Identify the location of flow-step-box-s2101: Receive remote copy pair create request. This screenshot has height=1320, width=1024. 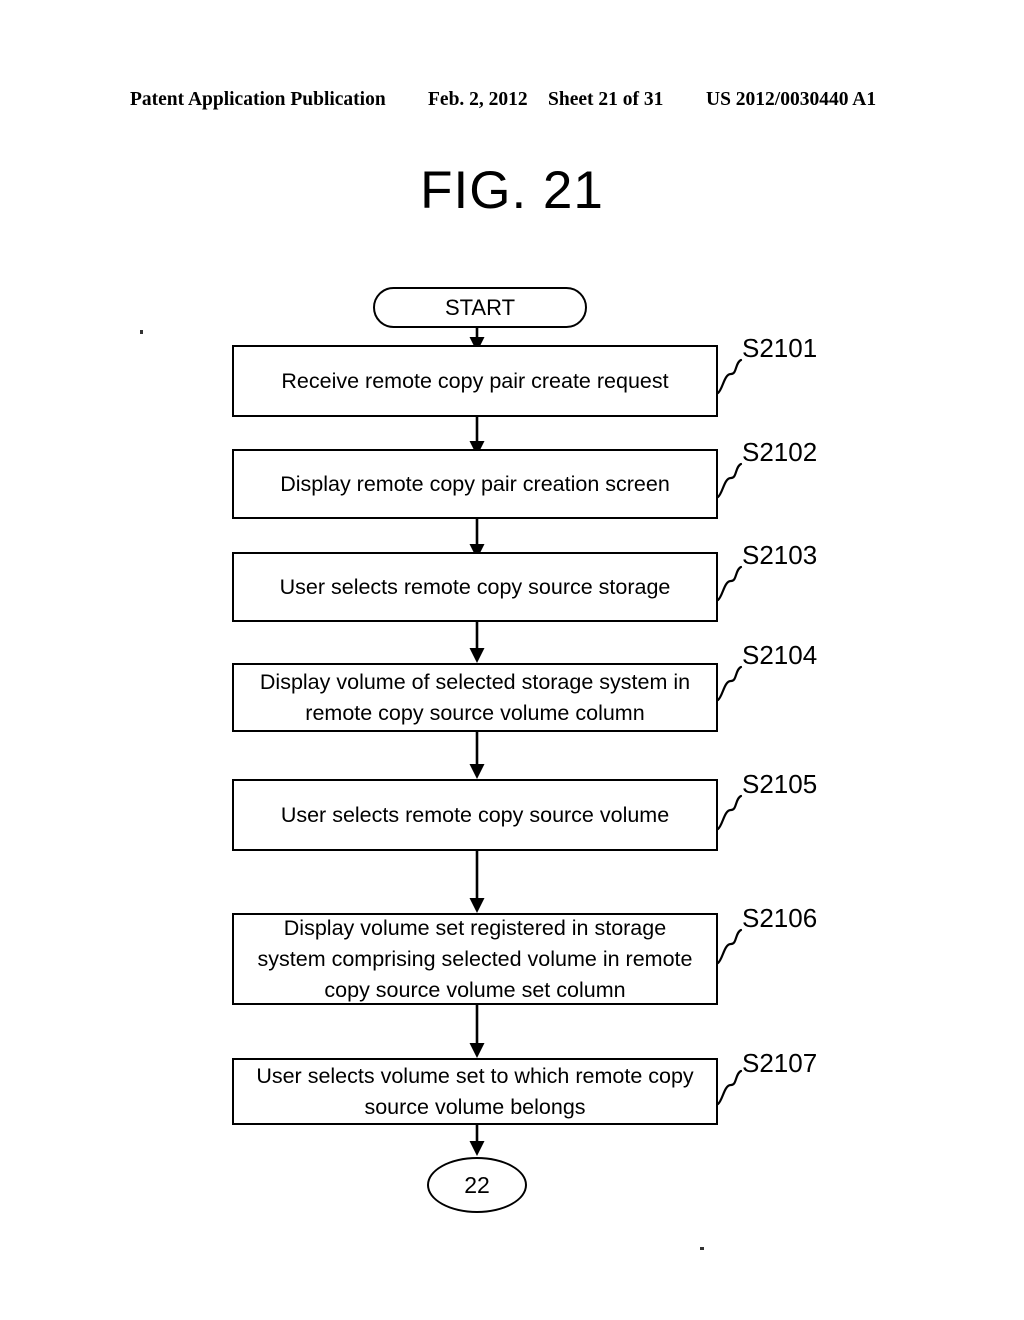
(475, 381).